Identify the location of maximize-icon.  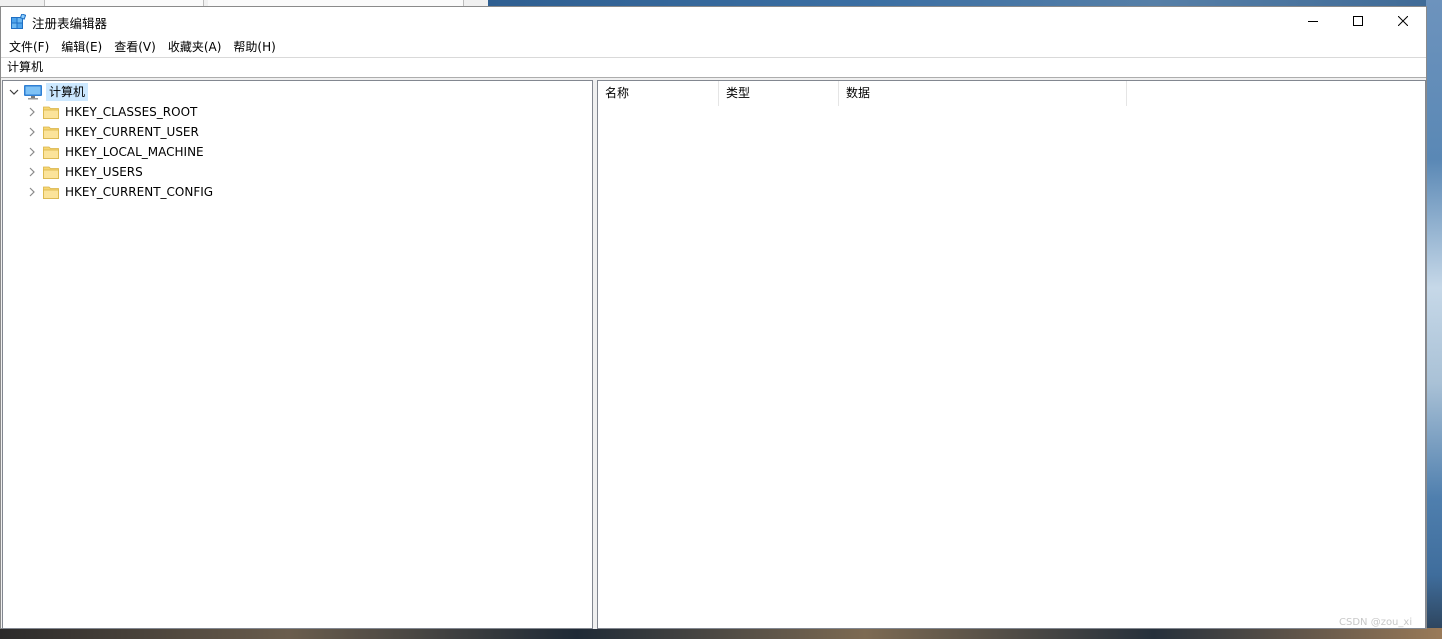
(1358, 21).